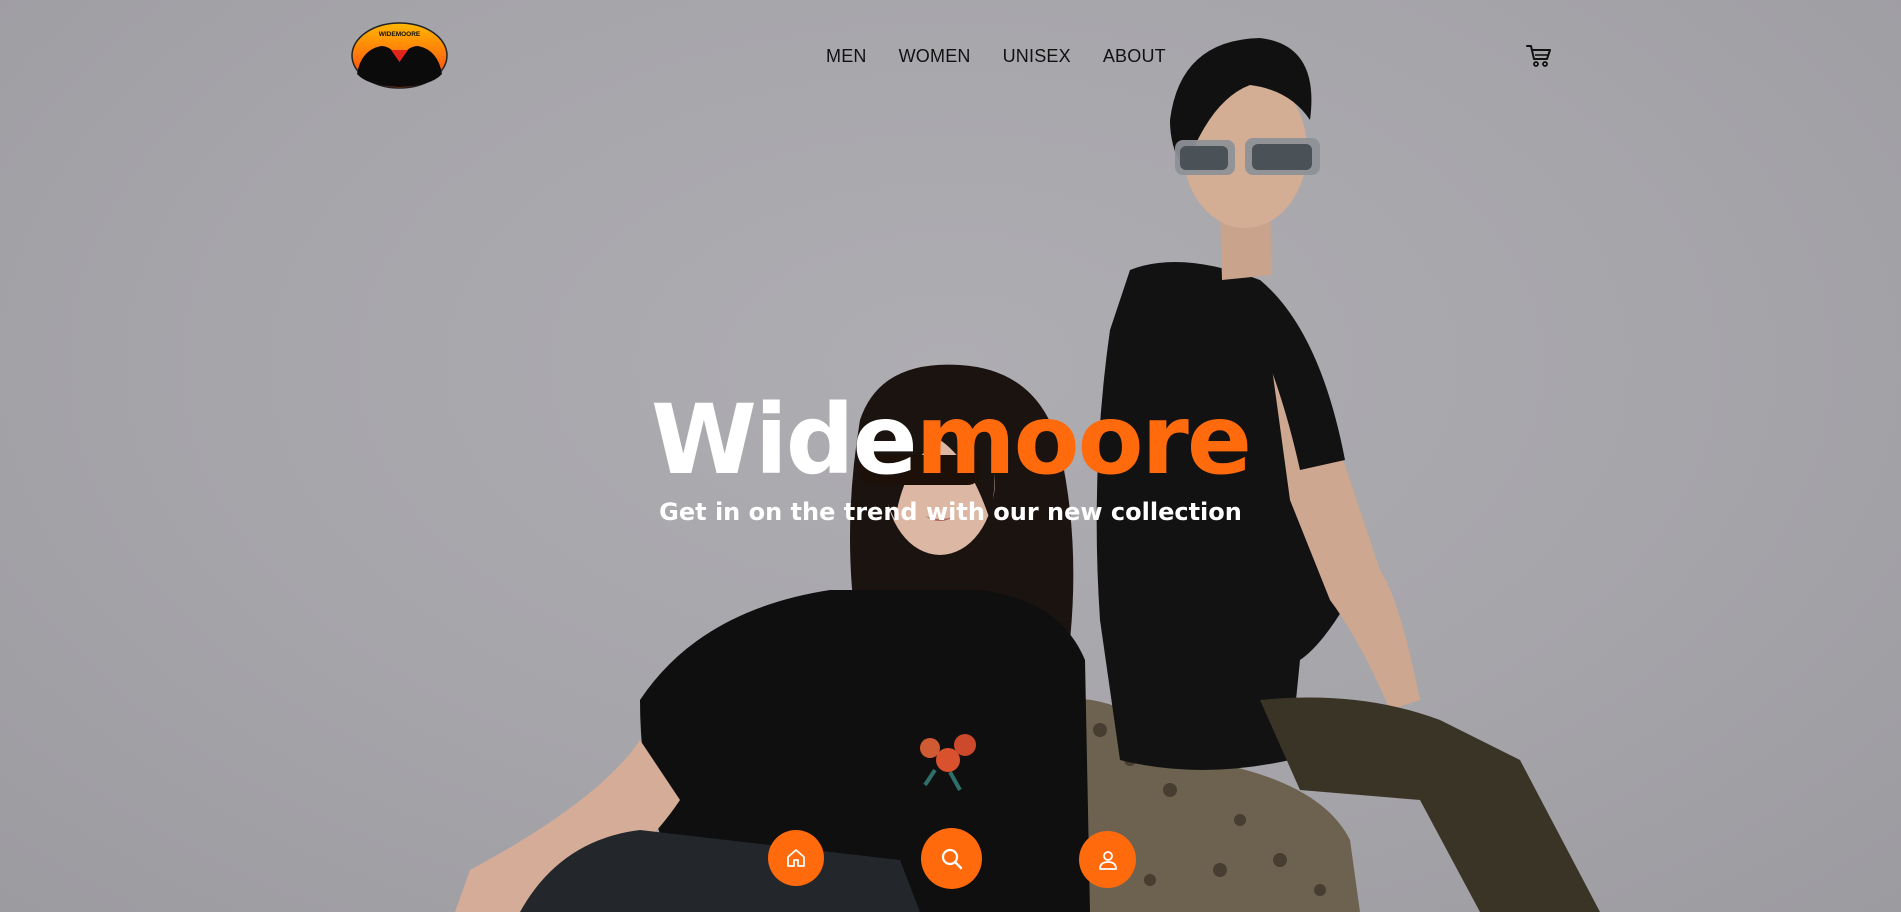 The width and height of the screenshot is (1901, 912). I want to click on site-header: WIDEMOORE MEN WOMEN UNISEX ABOUT, so click(950, 55).